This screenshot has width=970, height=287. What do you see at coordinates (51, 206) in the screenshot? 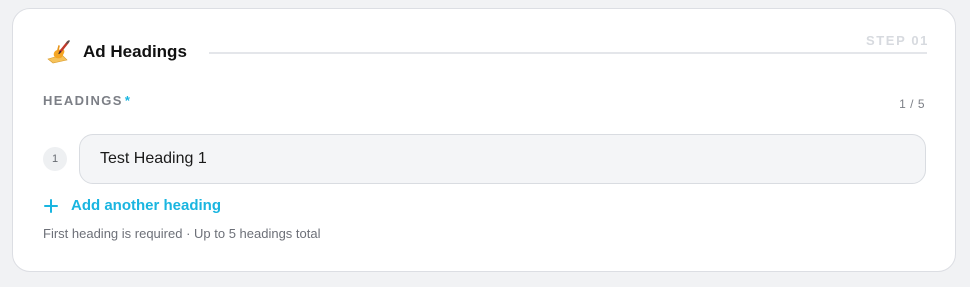
I see `plus-icon` at bounding box center [51, 206].